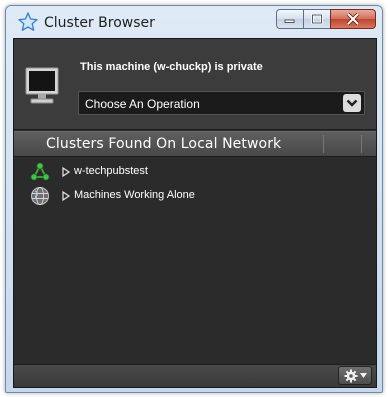  Describe the element at coordinates (42, 85) in the screenshot. I see `monitor-icon` at that location.